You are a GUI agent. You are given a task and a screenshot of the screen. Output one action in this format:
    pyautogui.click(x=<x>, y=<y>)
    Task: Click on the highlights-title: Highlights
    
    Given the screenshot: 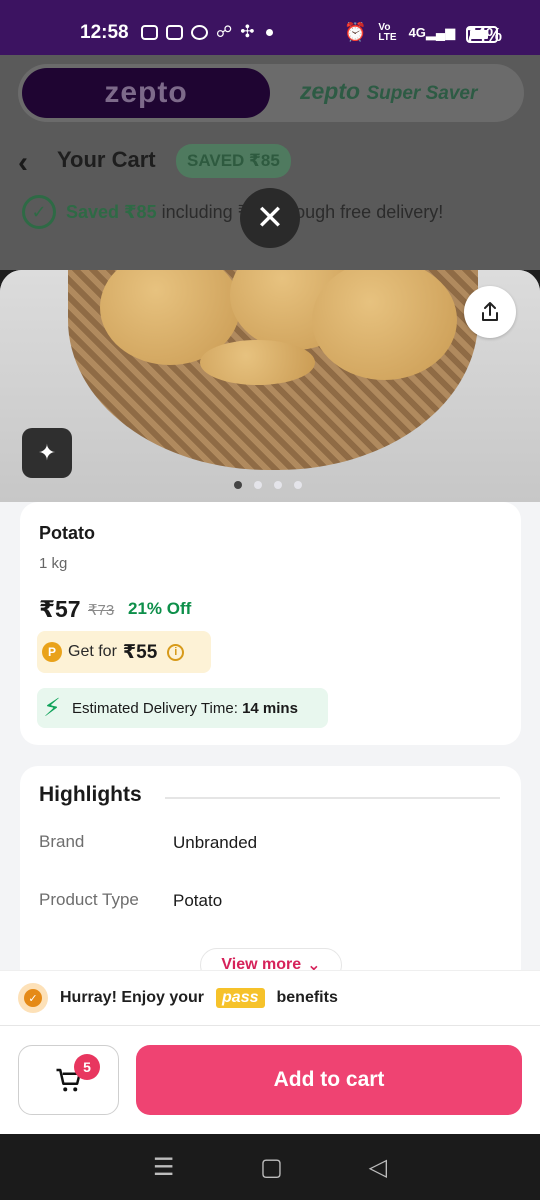 What is the action you would take?
    pyautogui.click(x=90, y=794)
    